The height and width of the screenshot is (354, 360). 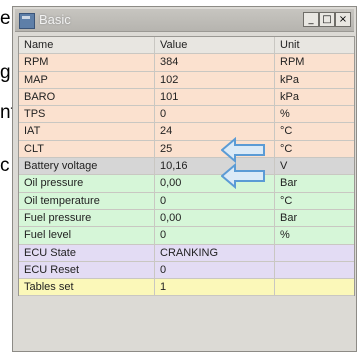 I want to click on table-row: IAT 24 °C, so click(x=186, y=132).